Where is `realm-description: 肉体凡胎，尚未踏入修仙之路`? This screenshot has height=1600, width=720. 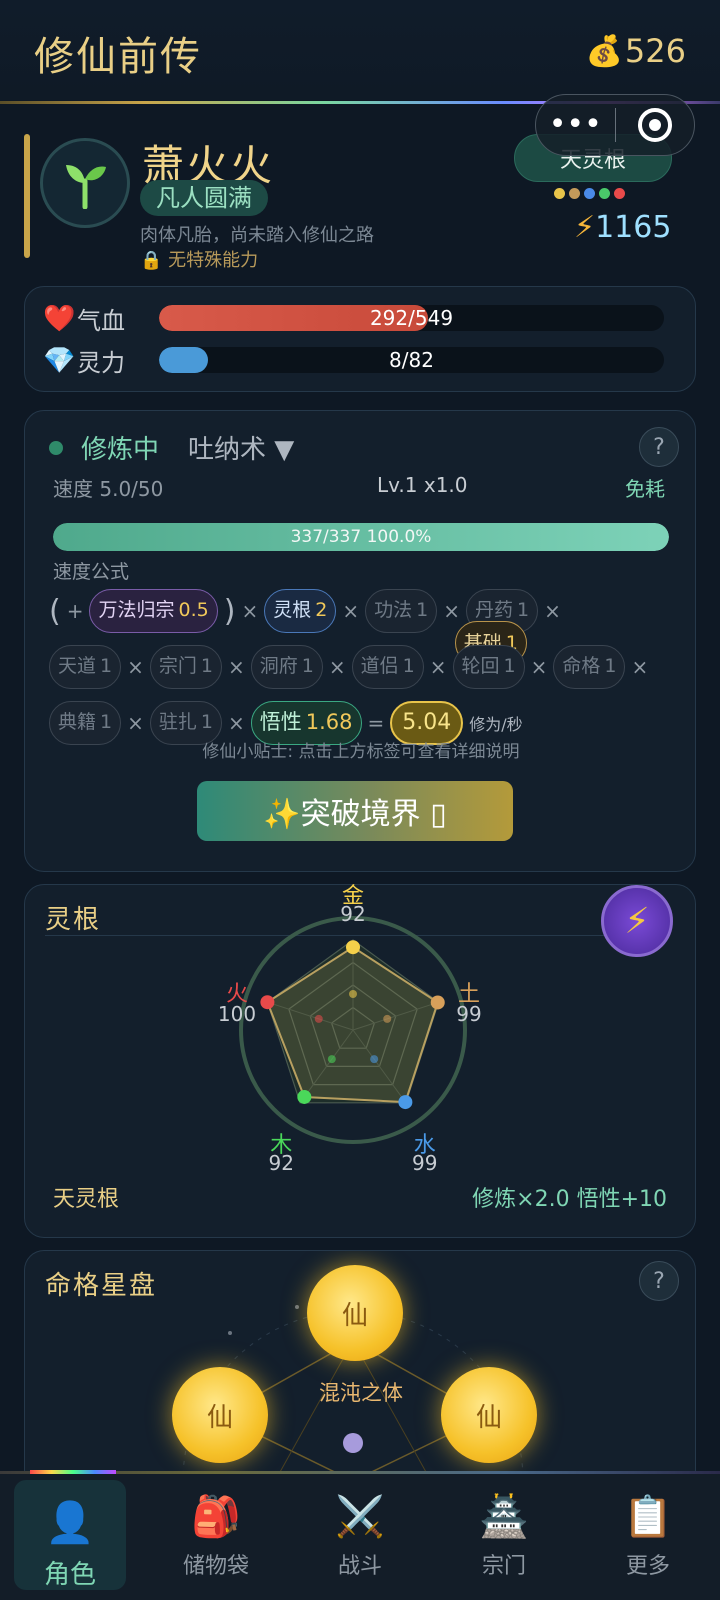
realm-description: 肉体凡胎，尚未踏入修仙之路 is located at coordinates (257, 235).